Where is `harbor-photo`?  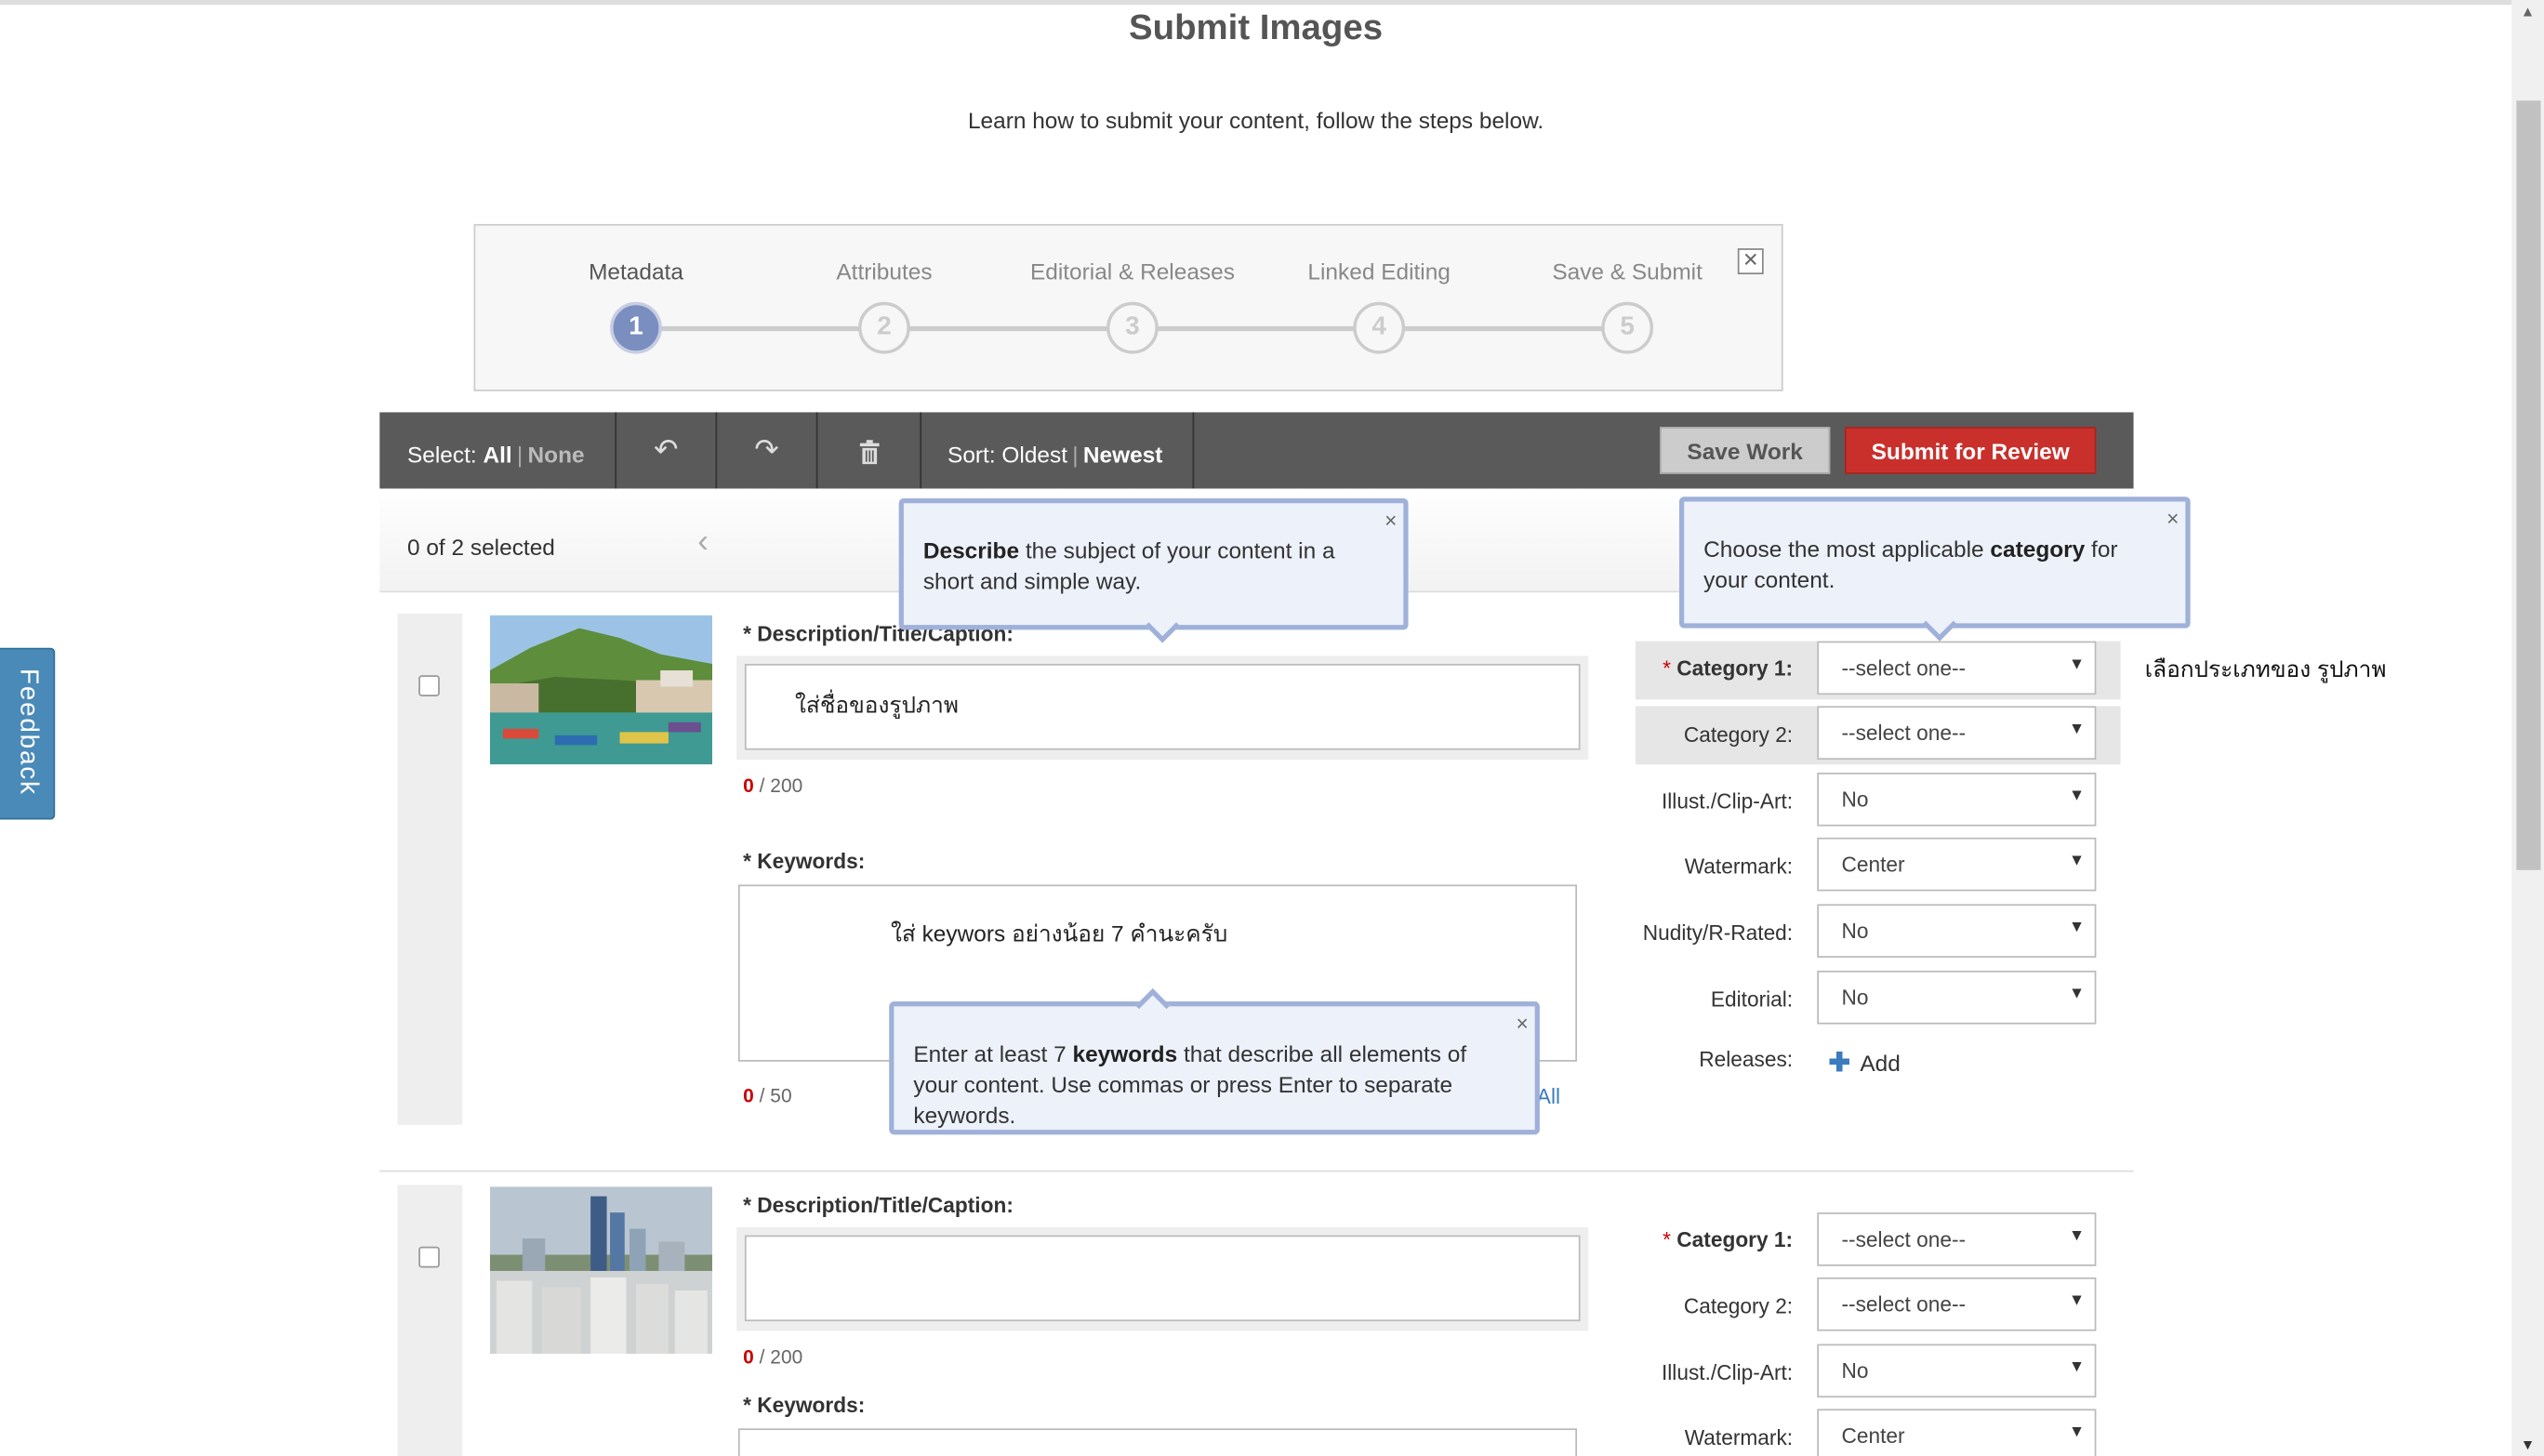 harbor-photo is located at coordinates (601, 690).